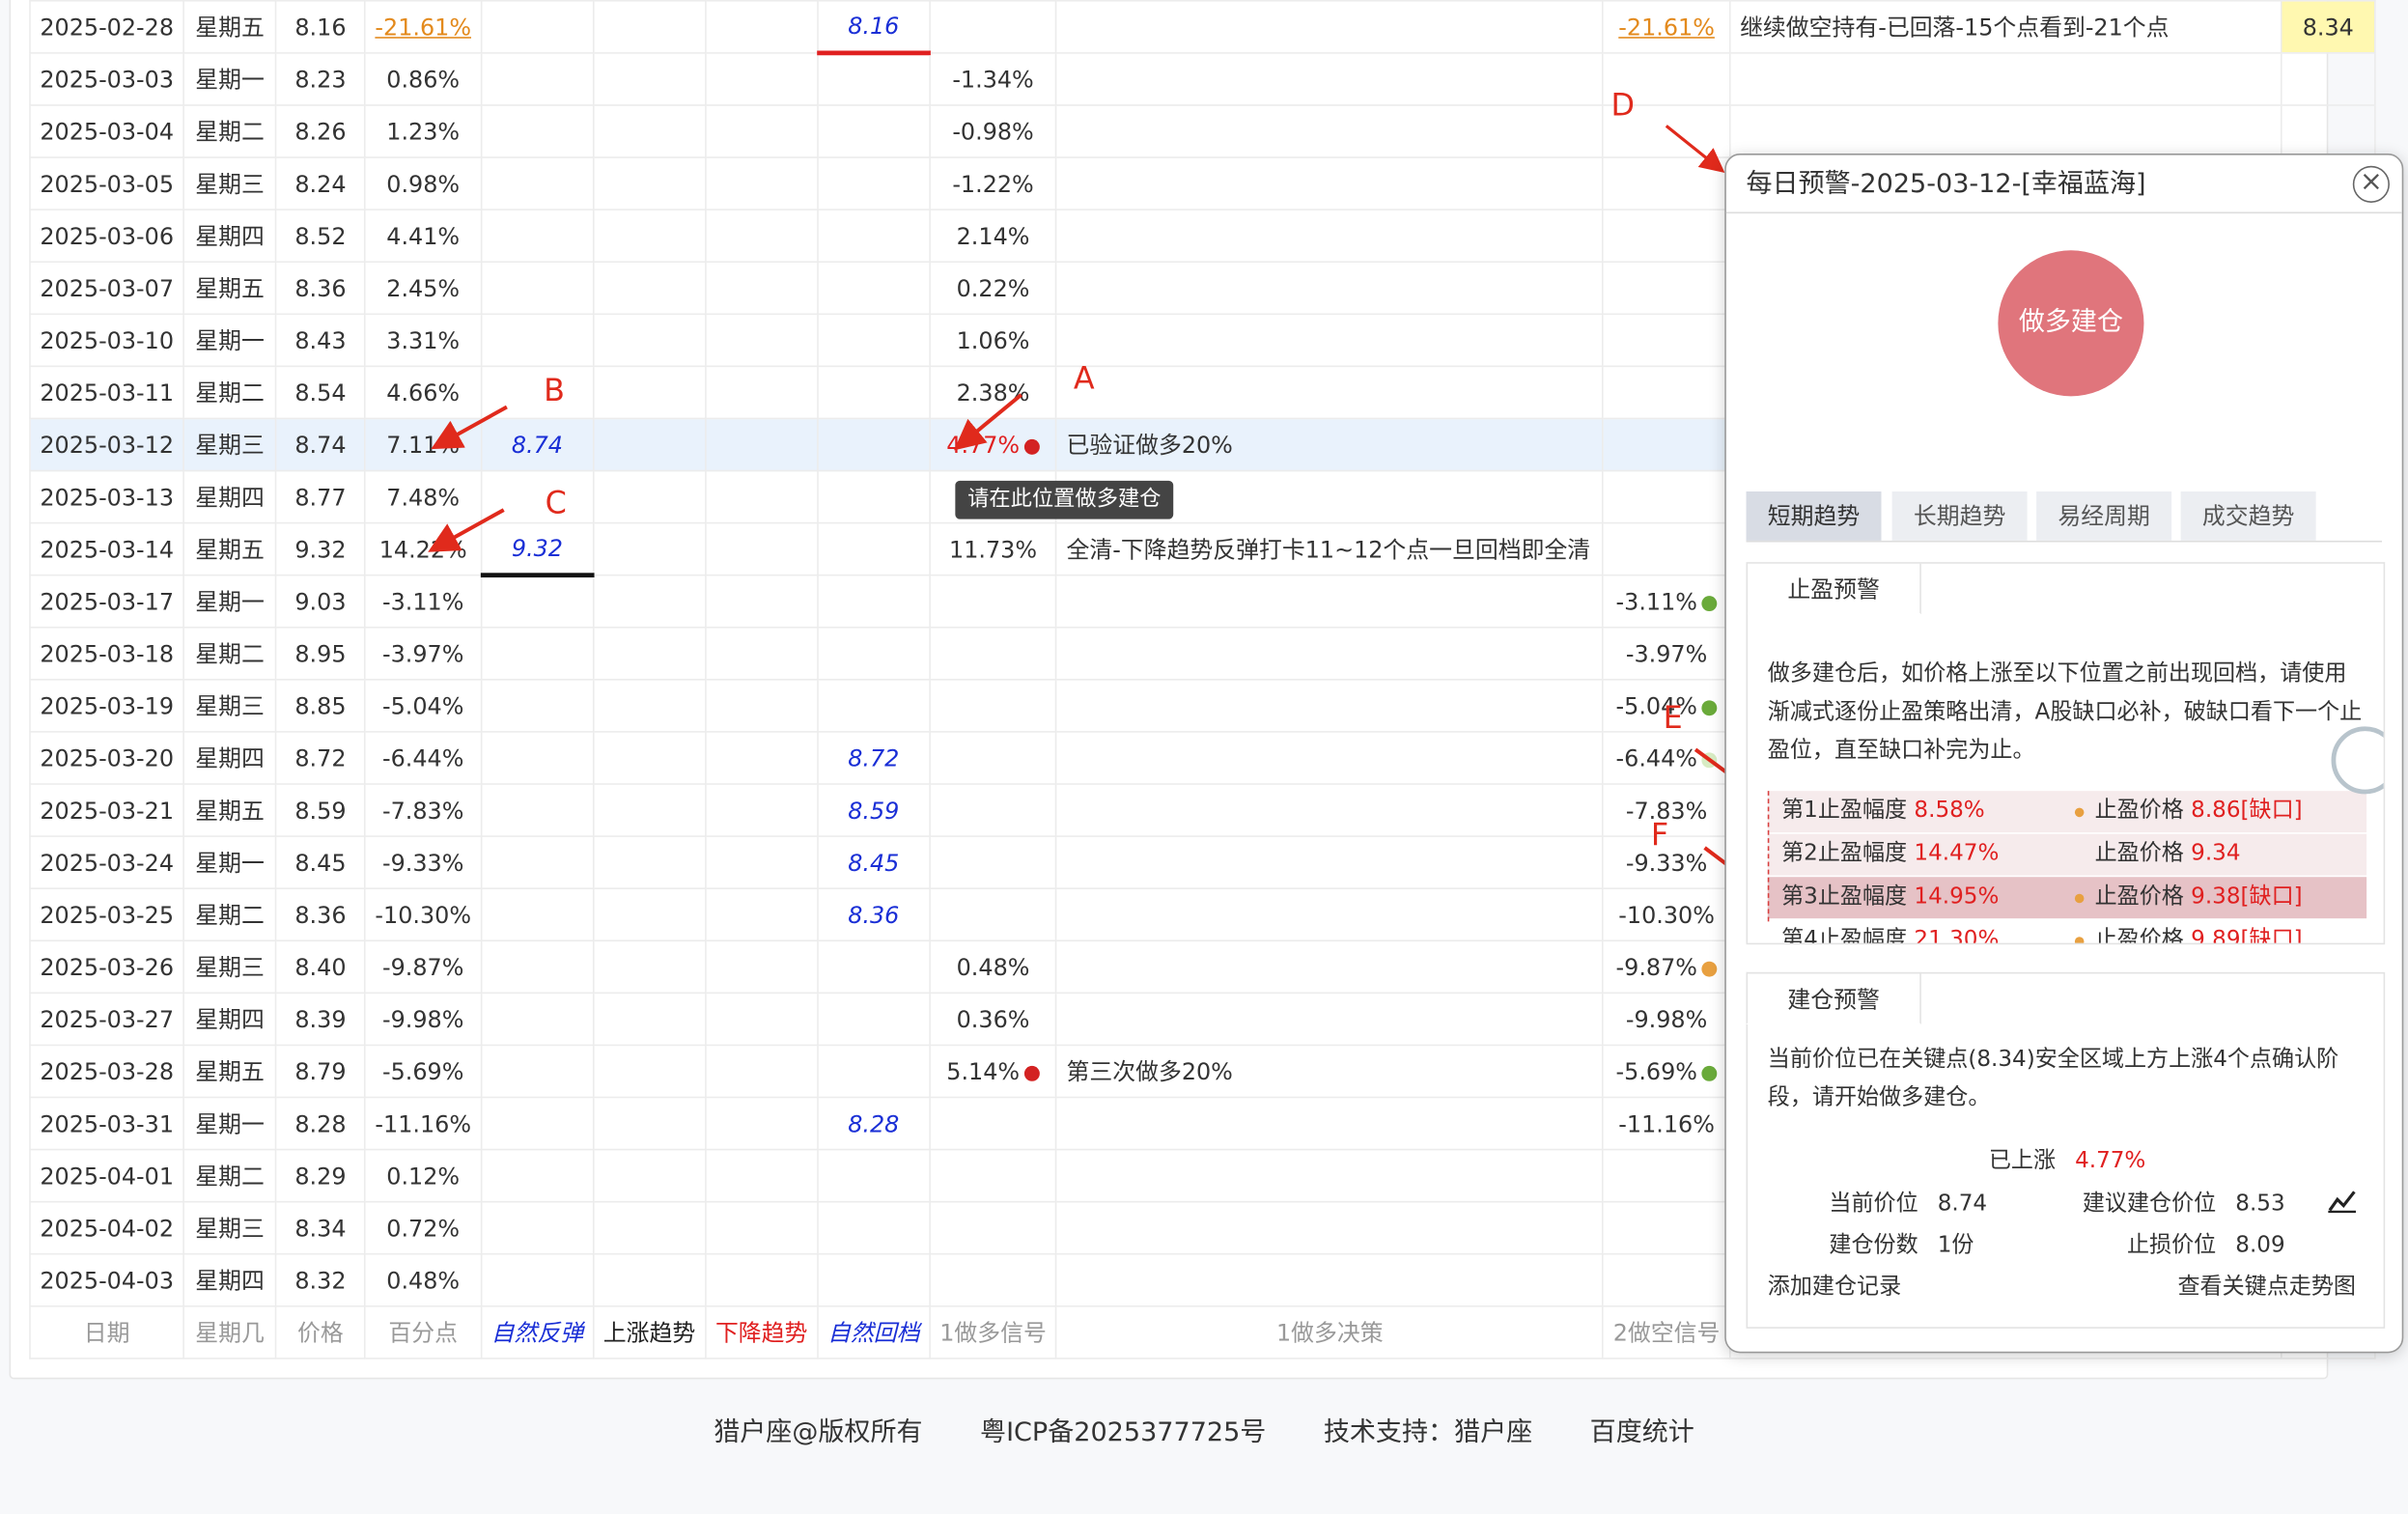  Describe the element at coordinates (2343, 1202) in the screenshot. I see `trend-chart-icon` at that location.